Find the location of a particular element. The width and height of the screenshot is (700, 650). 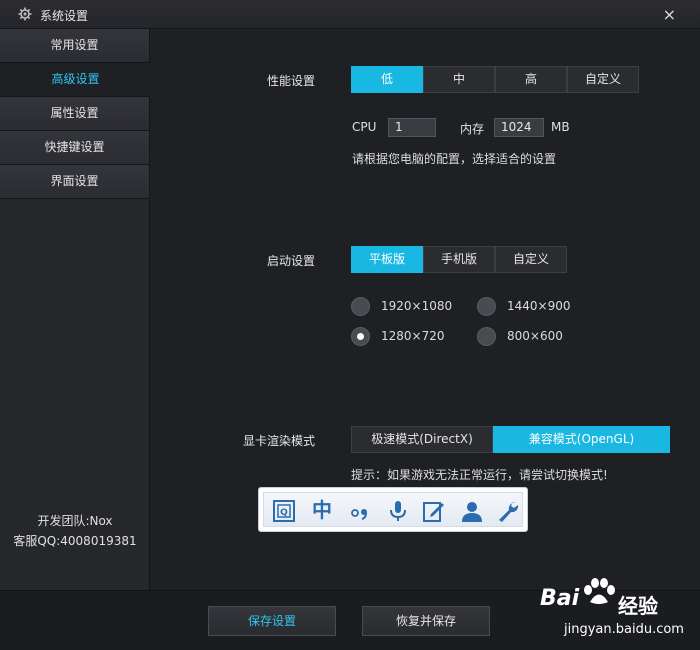

support-qq-text: 客服QQ:4008019381 is located at coordinates (75, 541).